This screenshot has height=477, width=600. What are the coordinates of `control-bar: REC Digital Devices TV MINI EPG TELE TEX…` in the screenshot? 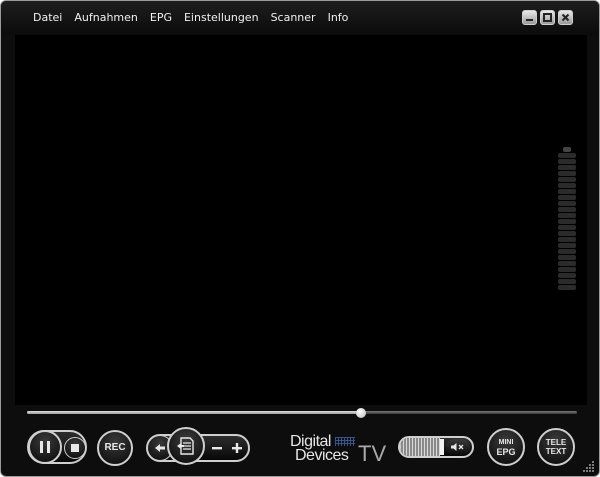 It's located at (300, 448).